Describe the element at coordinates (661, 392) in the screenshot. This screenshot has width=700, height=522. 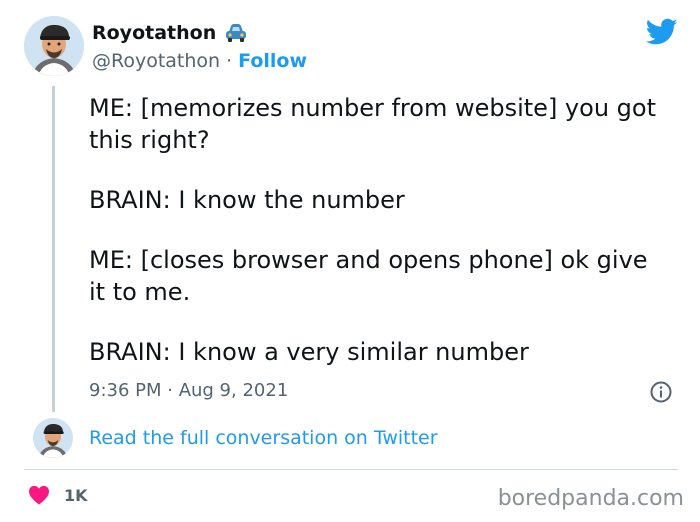
I see `info-icon` at that location.